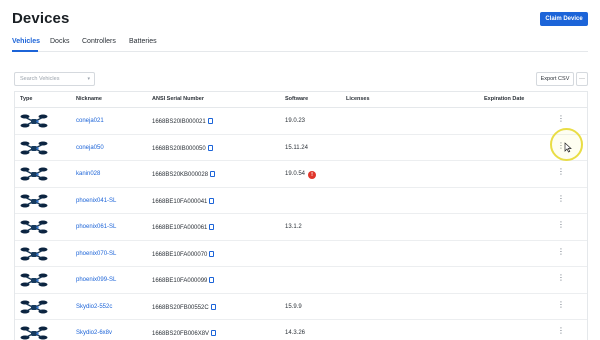 The height and width of the screenshot is (340, 600). I want to click on table-row: phoenix061-SL 1668BE10FA000061 13.1.2 ⋮, so click(301, 227).